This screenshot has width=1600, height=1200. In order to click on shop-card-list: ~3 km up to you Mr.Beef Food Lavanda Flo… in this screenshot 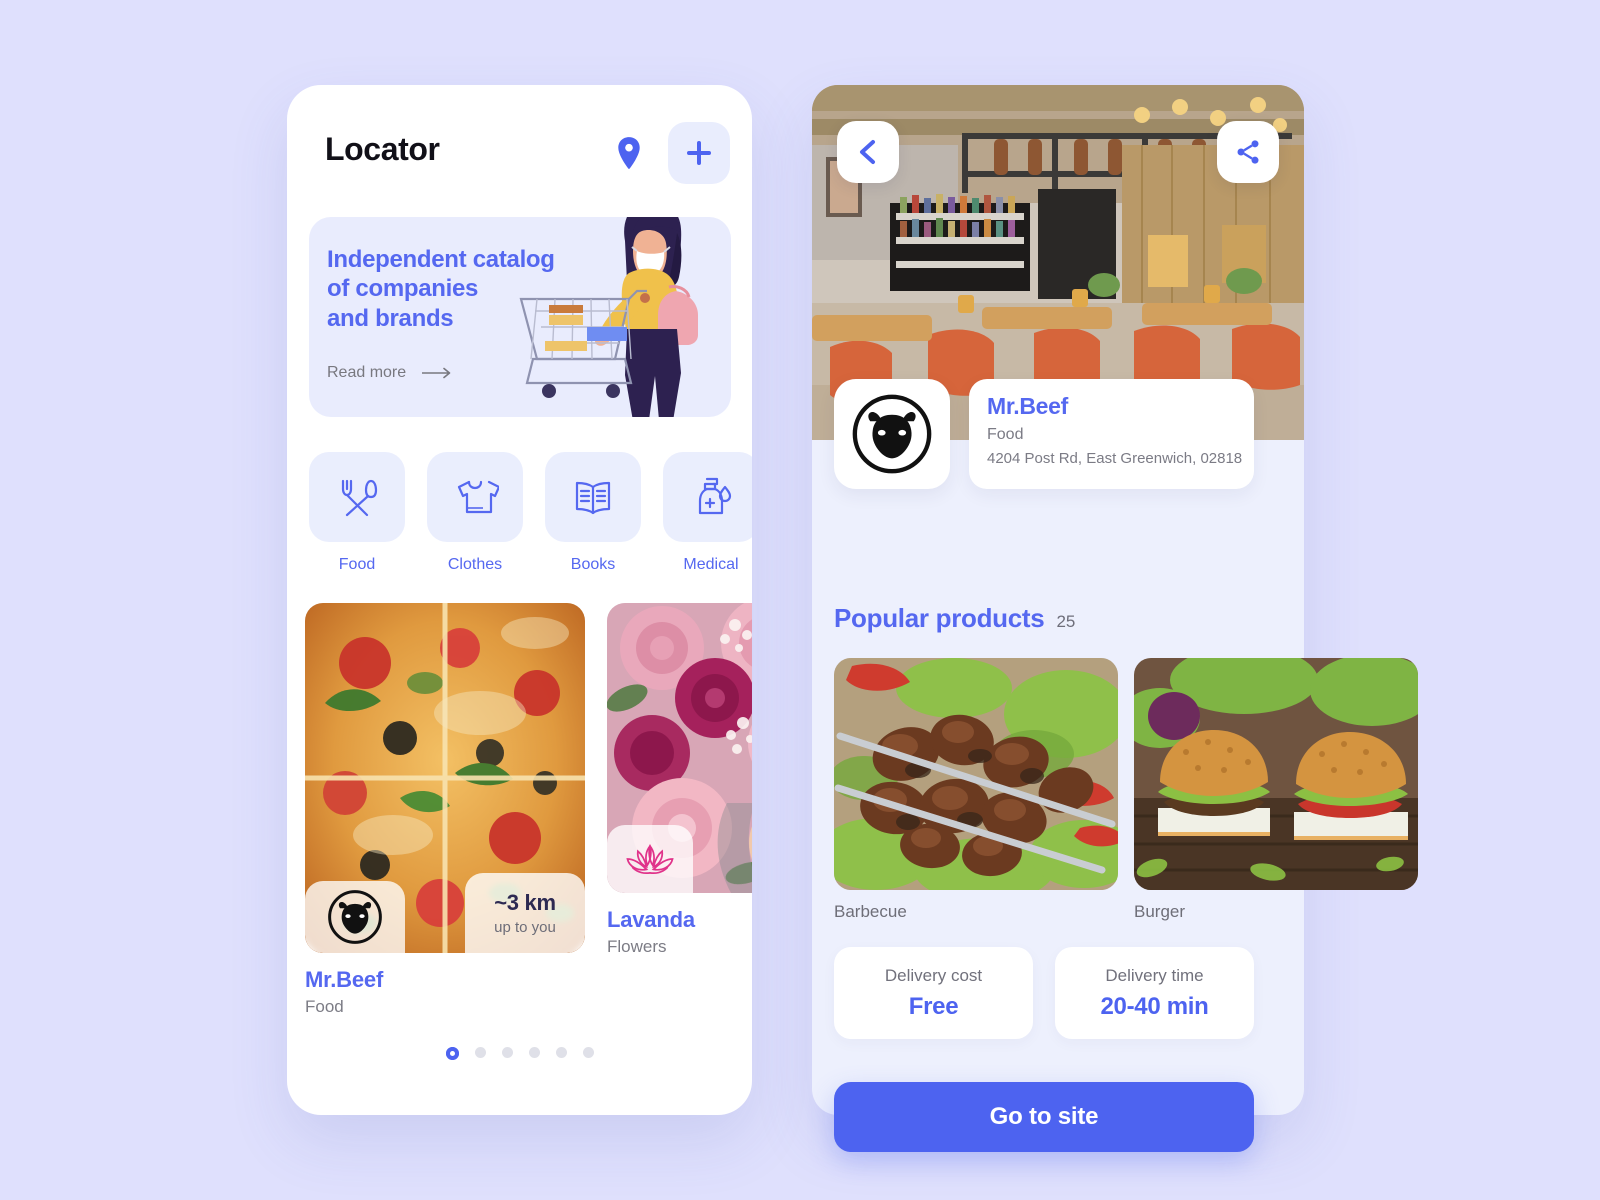, I will do `click(528, 818)`.